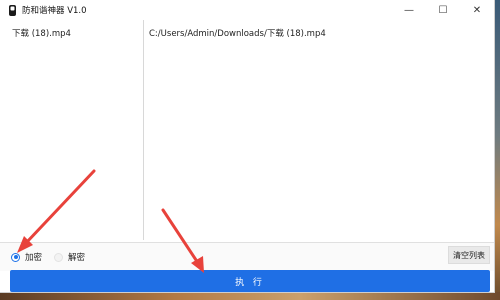 The height and width of the screenshot is (300, 500). What do you see at coordinates (34, 258) in the screenshot?
I see `encrypt-label: 加密` at bounding box center [34, 258].